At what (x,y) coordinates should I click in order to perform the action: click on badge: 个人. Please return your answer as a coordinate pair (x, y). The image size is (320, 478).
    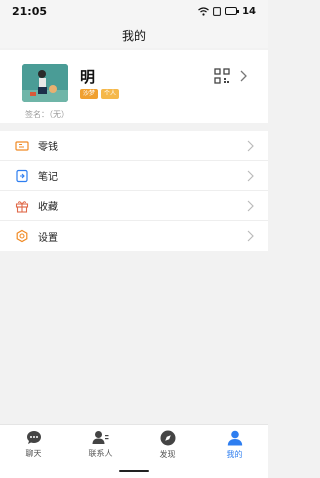
    Looking at the image, I should click on (110, 94).